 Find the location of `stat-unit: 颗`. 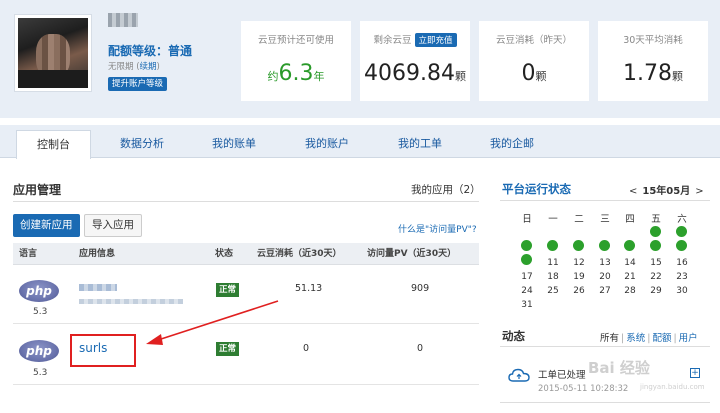

stat-unit: 颗 is located at coordinates (677, 76).